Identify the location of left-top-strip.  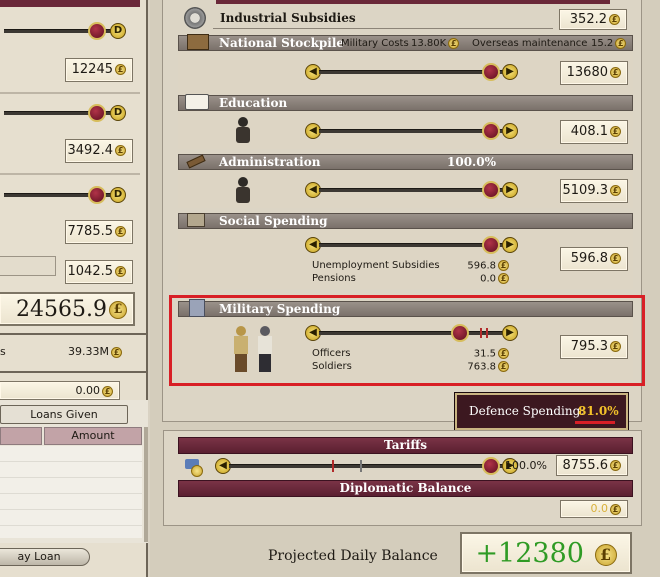
(70, 3).